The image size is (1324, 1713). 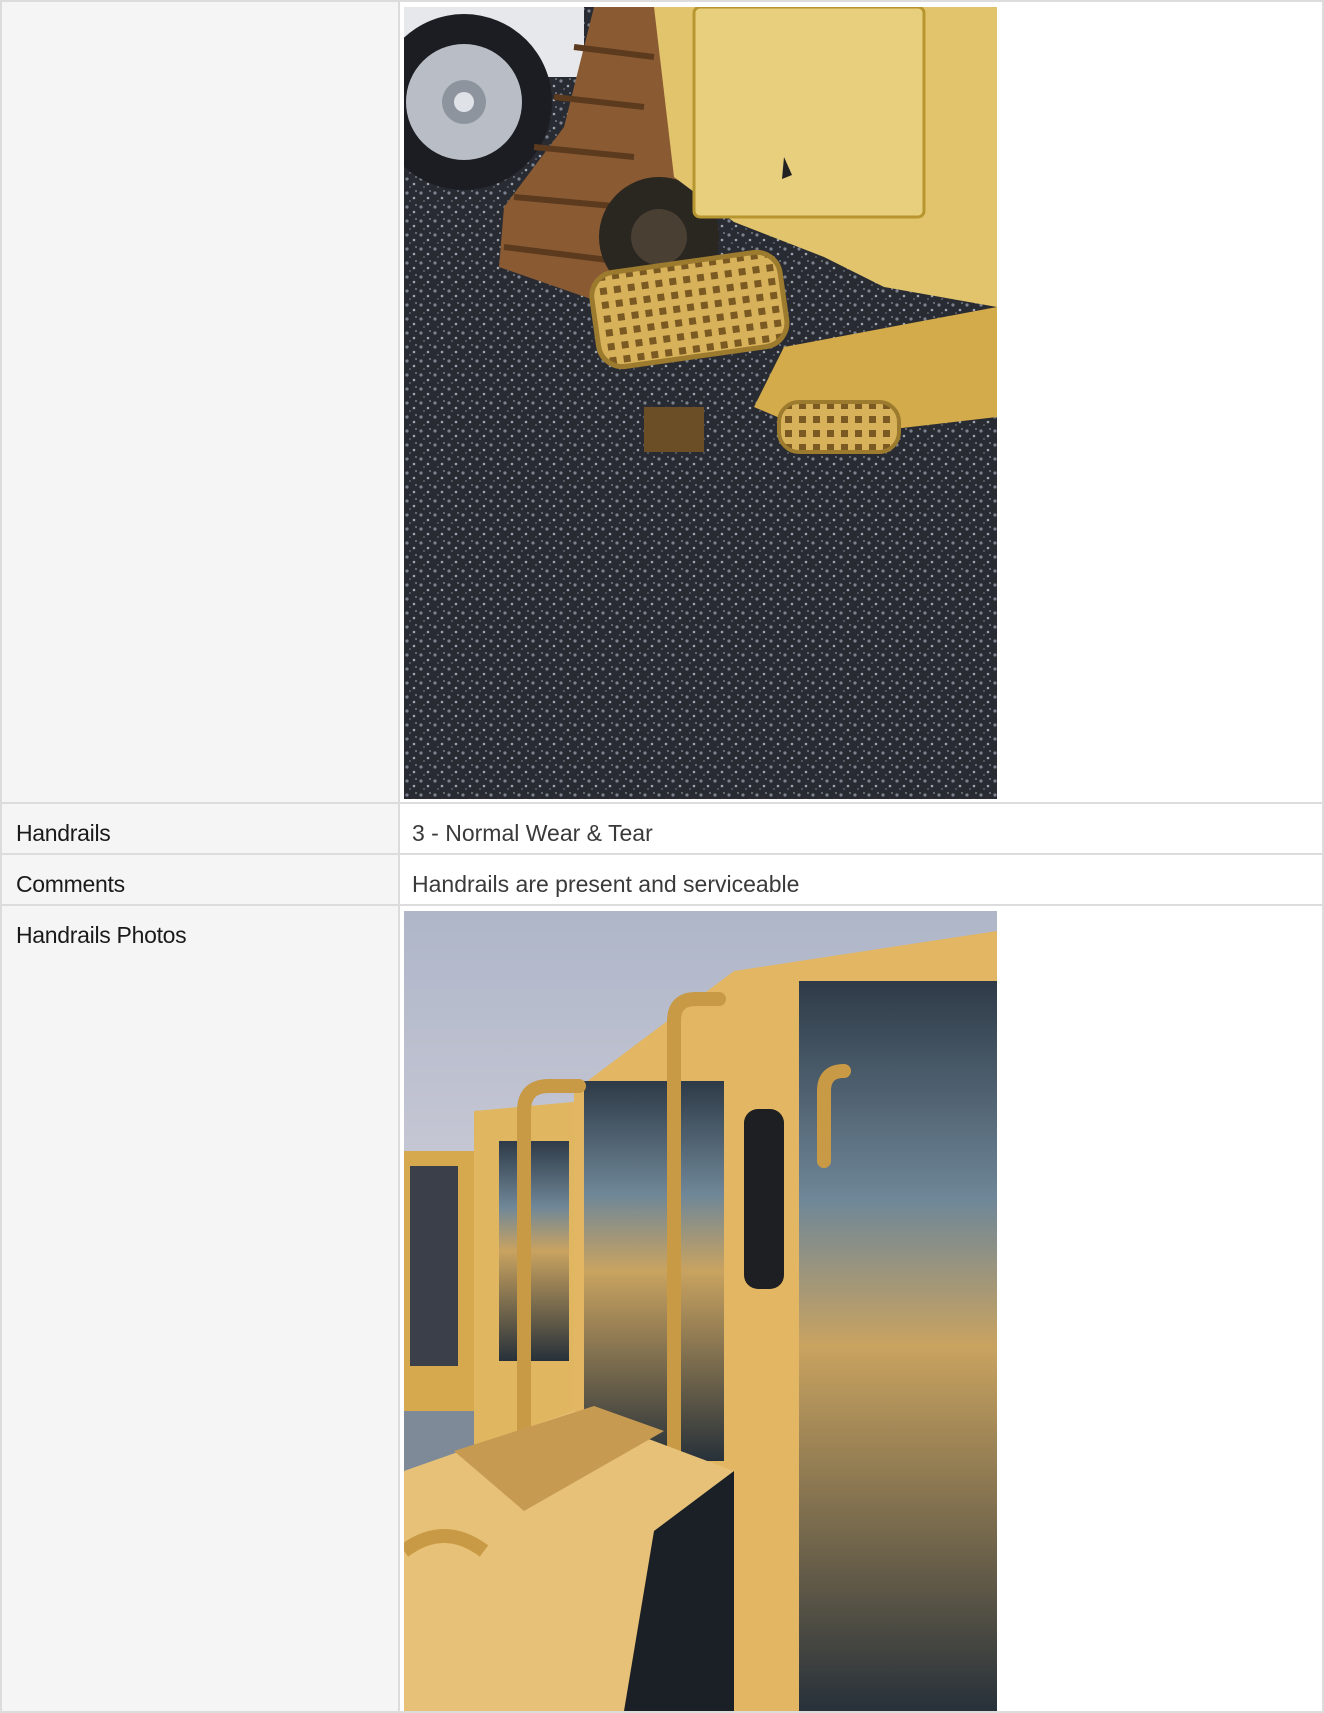 What do you see at coordinates (861, 879) in the screenshot?
I see `row-value-cell: Handrails are present and serviceable` at bounding box center [861, 879].